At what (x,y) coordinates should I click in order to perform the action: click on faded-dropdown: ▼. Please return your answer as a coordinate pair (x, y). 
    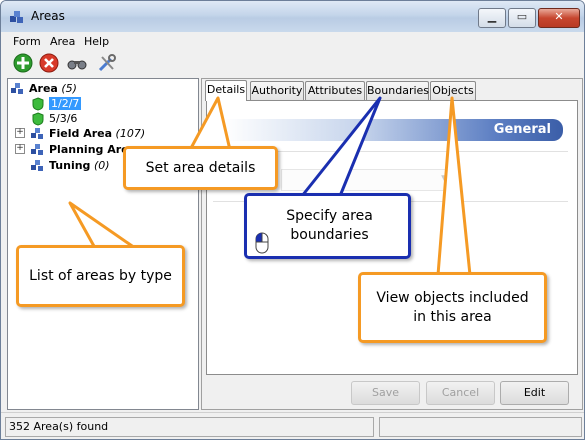
    Looking at the image, I should click on (367, 180).